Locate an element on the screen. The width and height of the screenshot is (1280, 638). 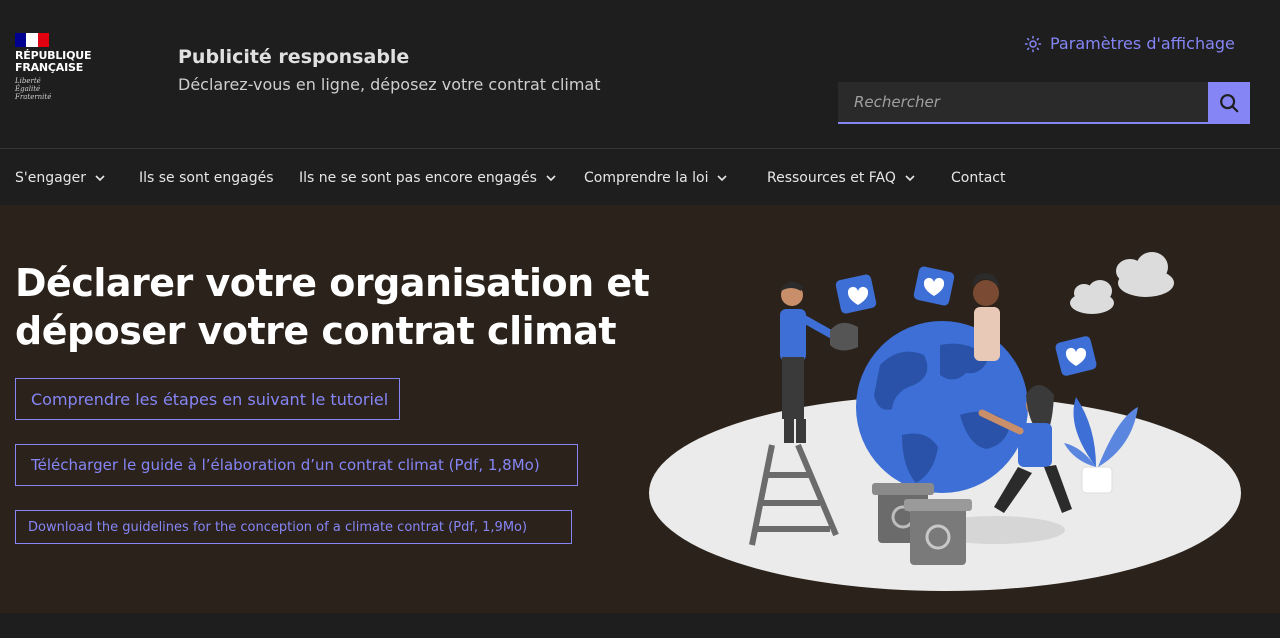
nav-item-ils-ne-se-sont-pas-encore-engages: Ils ne se sont pas encore engagés is located at coordinates (428, 177).